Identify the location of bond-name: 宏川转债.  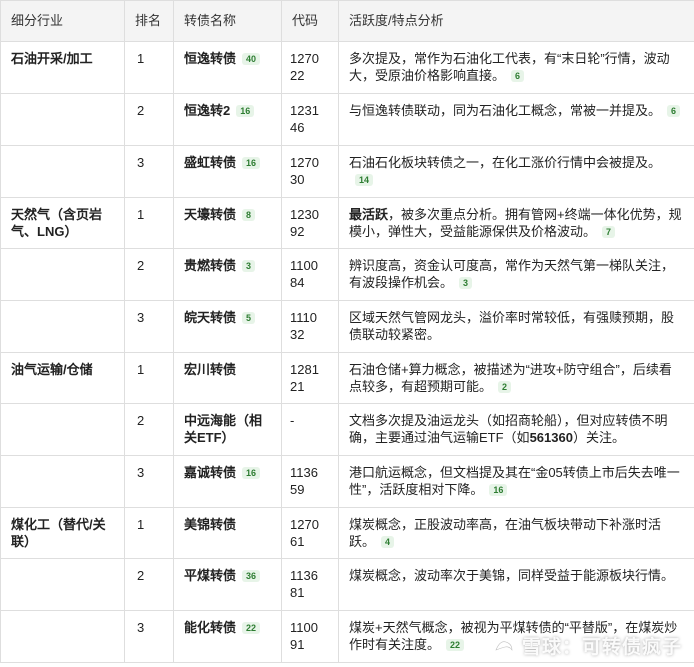
(210, 369).